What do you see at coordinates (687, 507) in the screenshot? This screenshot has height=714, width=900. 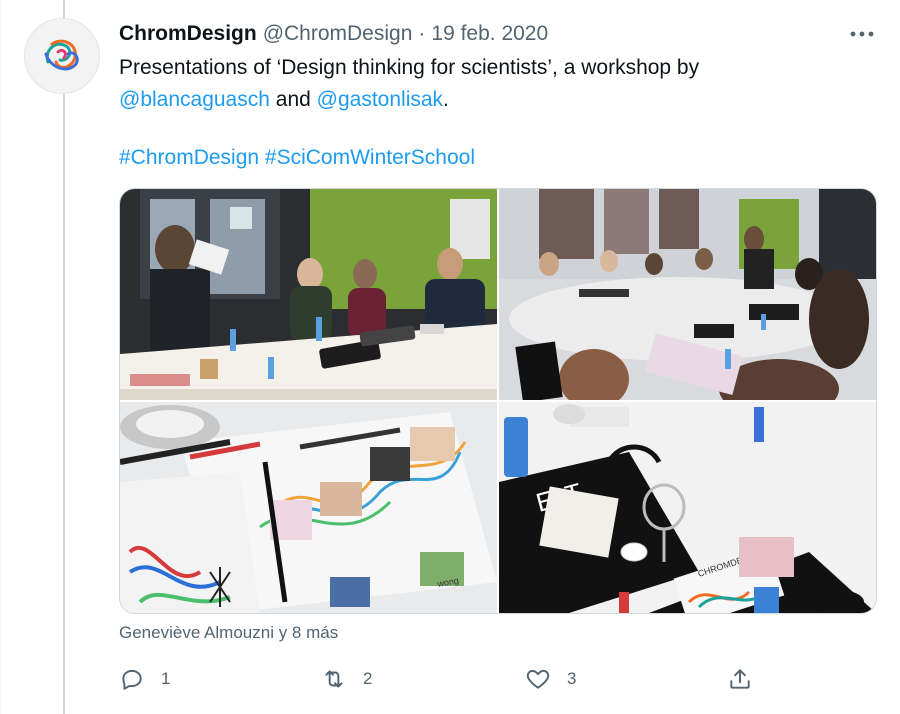 I see `photo-table-with-bags: ELT CHROMDESIGN` at bounding box center [687, 507].